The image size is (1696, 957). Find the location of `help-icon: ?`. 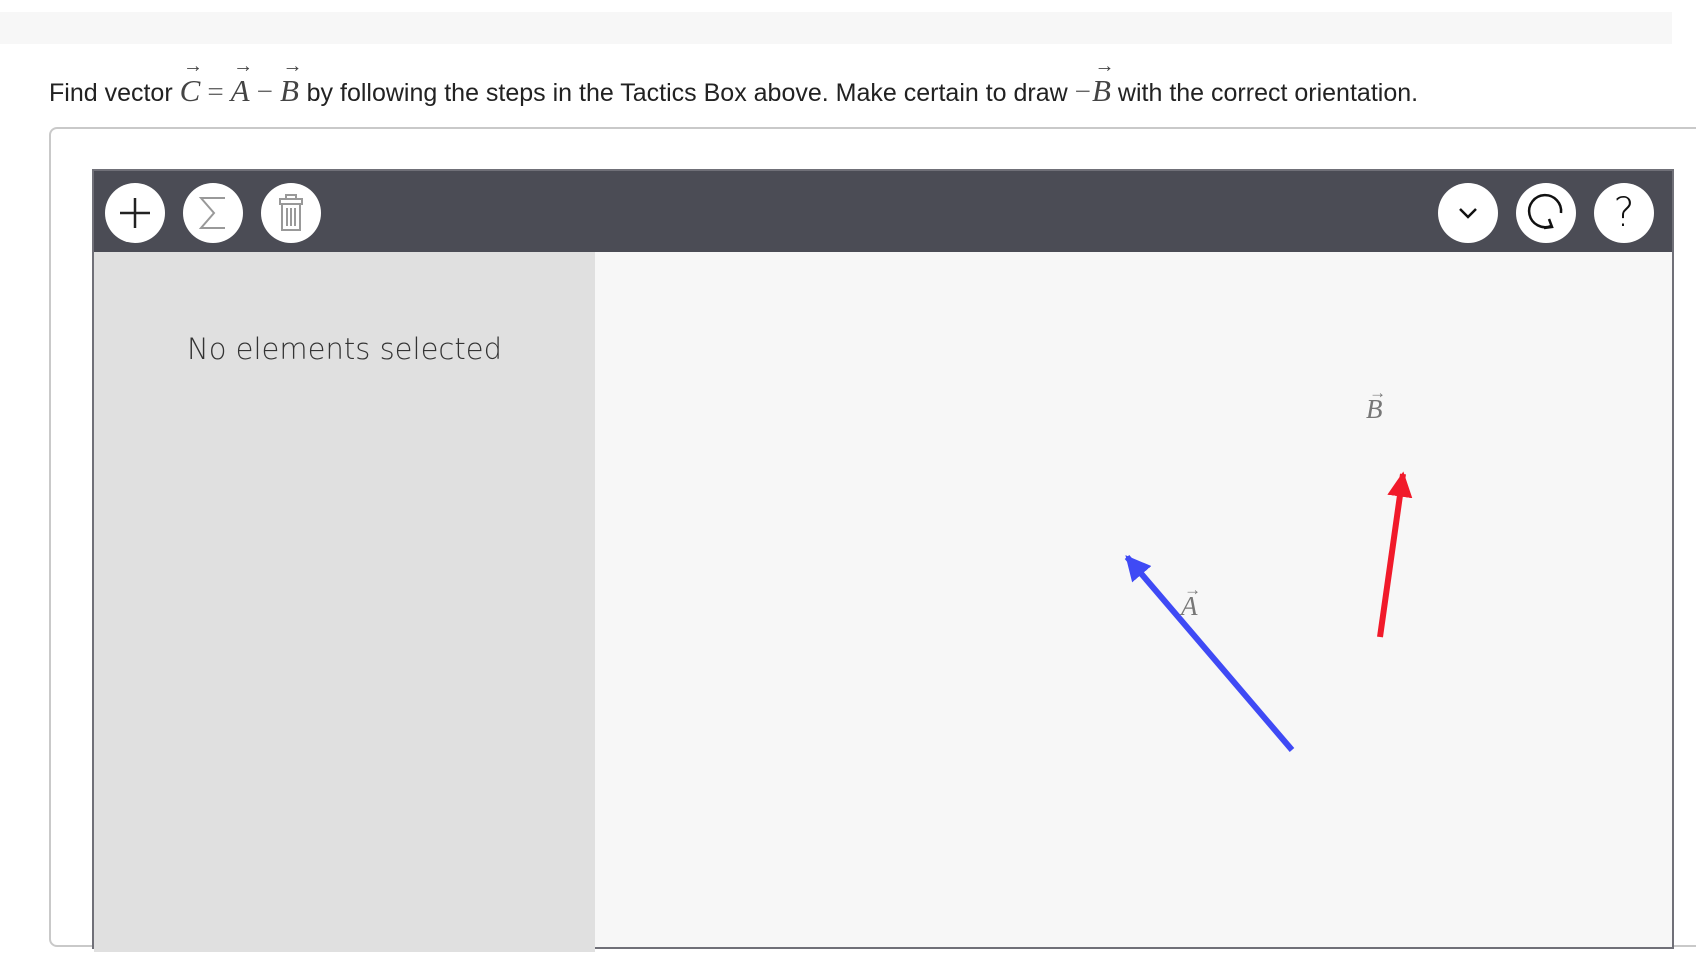

help-icon: ? is located at coordinates (1624, 213).